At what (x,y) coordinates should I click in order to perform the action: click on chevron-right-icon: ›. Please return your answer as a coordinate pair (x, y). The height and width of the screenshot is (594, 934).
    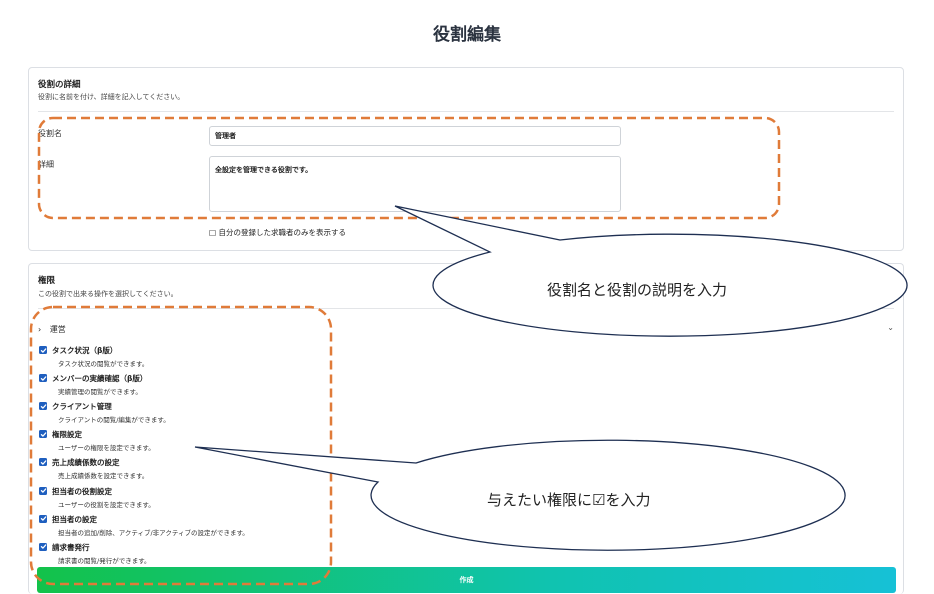
    Looking at the image, I should click on (40, 329).